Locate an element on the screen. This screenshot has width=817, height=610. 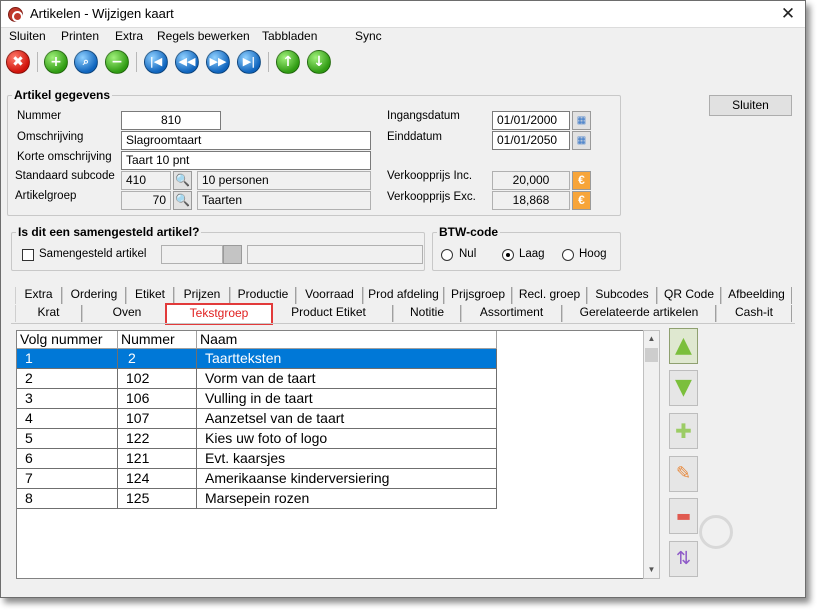
menu-sluiten: Sluiten is located at coordinates (27, 36).